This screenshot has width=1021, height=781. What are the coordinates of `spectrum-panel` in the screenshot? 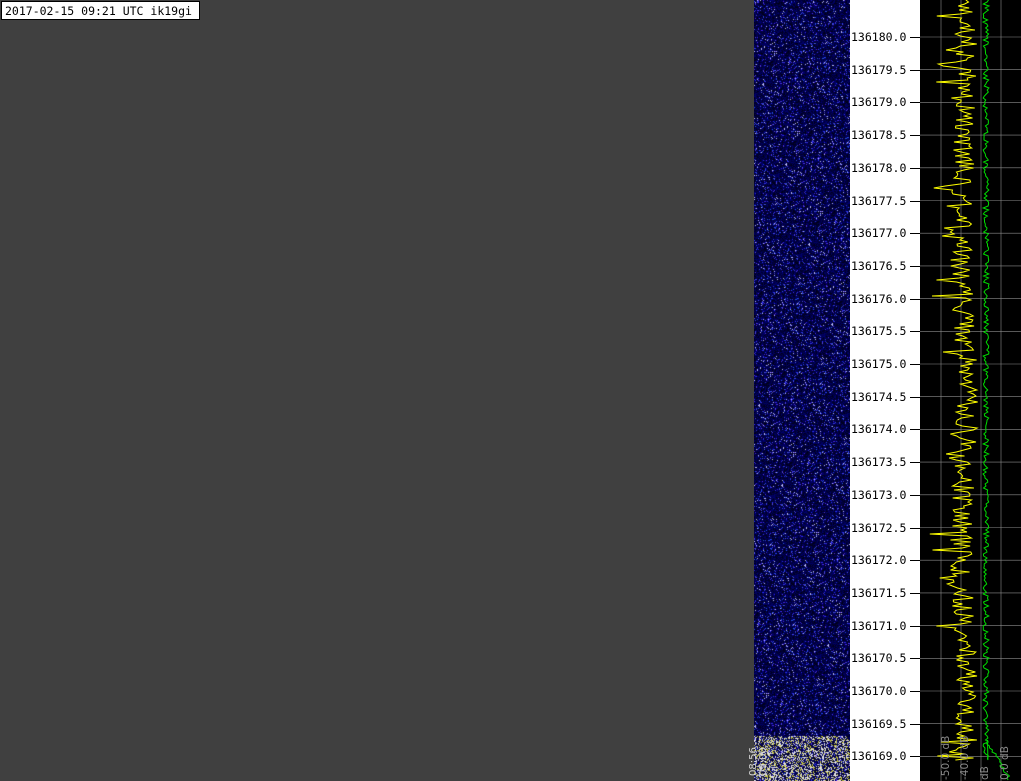 It's located at (970, 390).